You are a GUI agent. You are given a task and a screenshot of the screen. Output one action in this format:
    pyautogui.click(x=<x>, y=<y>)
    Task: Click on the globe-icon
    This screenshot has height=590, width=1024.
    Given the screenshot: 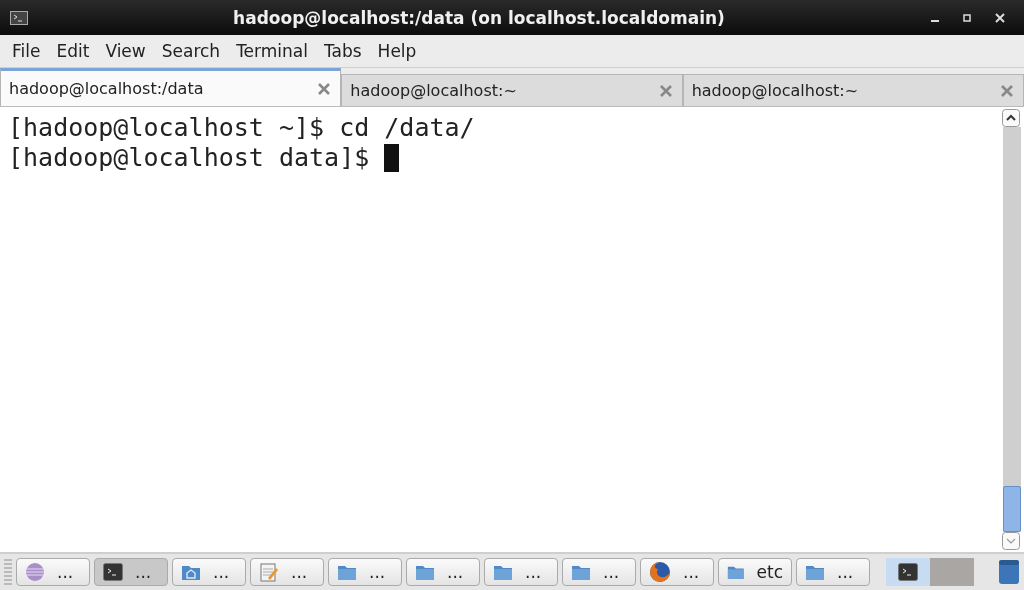 What is the action you would take?
    pyautogui.click(x=35, y=572)
    